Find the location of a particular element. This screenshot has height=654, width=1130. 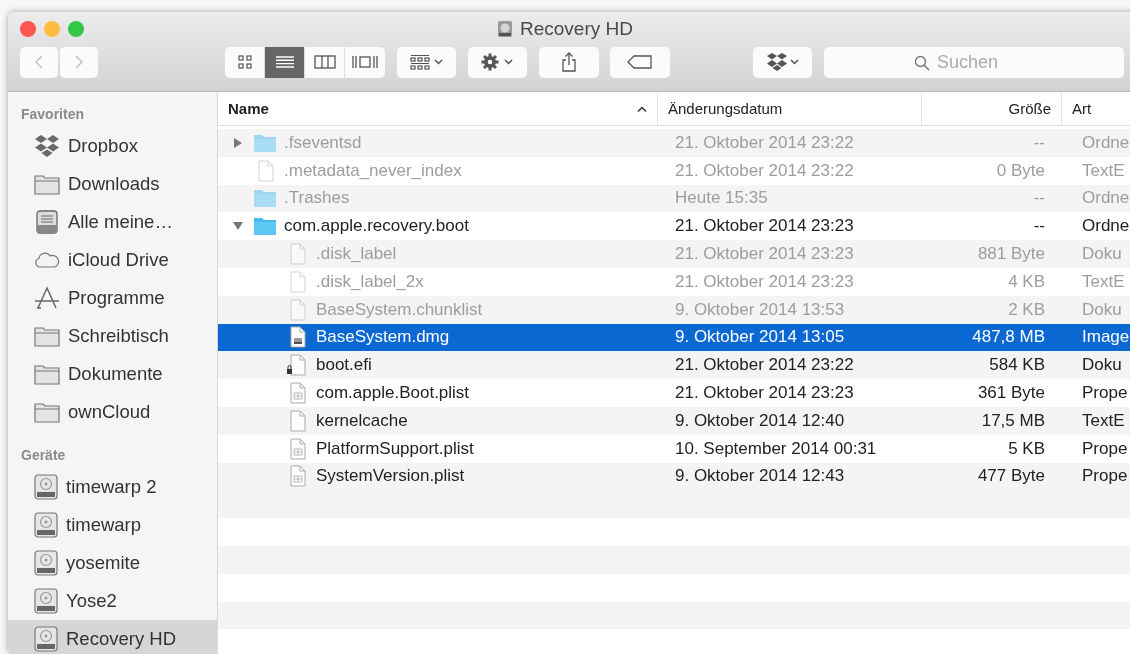

file-row: BaseSystem.dmg 9. Oktober 2014 13:05 487,8 MB Image is located at coordinates (674, 337).